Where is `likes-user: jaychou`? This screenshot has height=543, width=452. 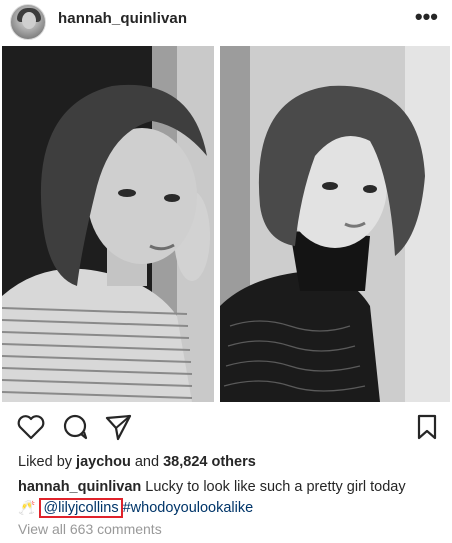
likes-user: jaychou is located at coordinates (103, 462).